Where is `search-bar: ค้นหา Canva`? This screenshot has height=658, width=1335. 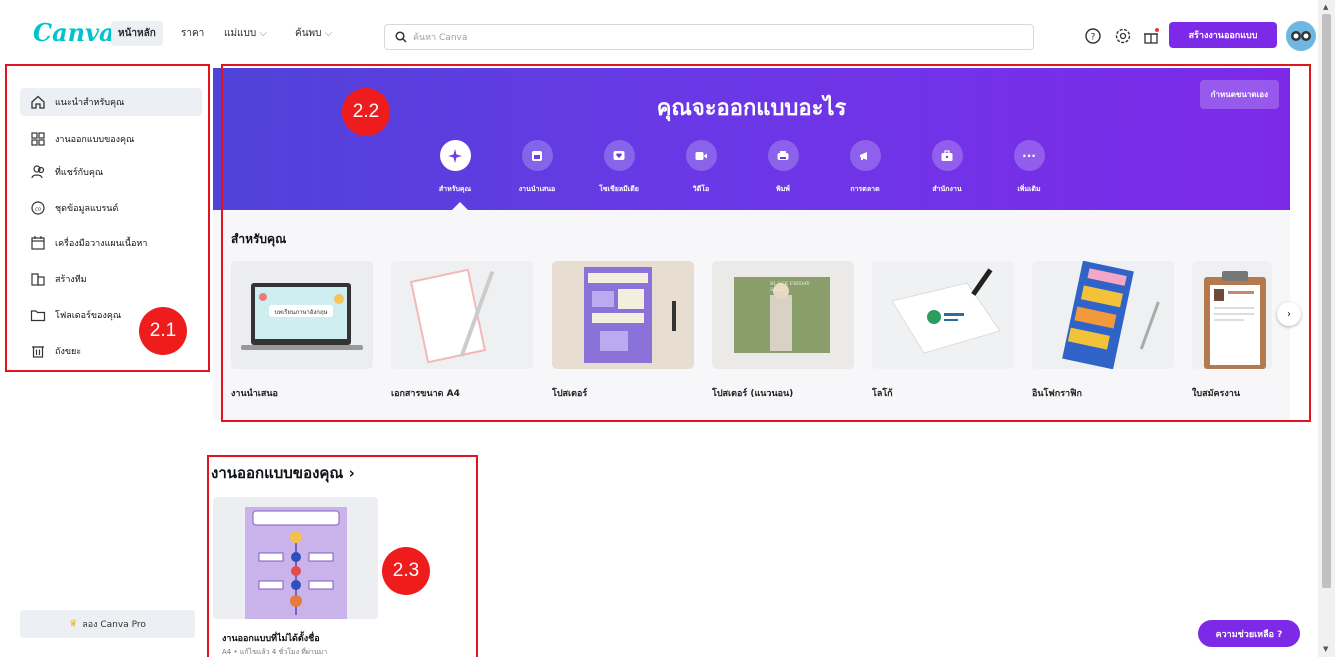
search-bar: ค้นหา Canva is located at coordinates (709, 37).